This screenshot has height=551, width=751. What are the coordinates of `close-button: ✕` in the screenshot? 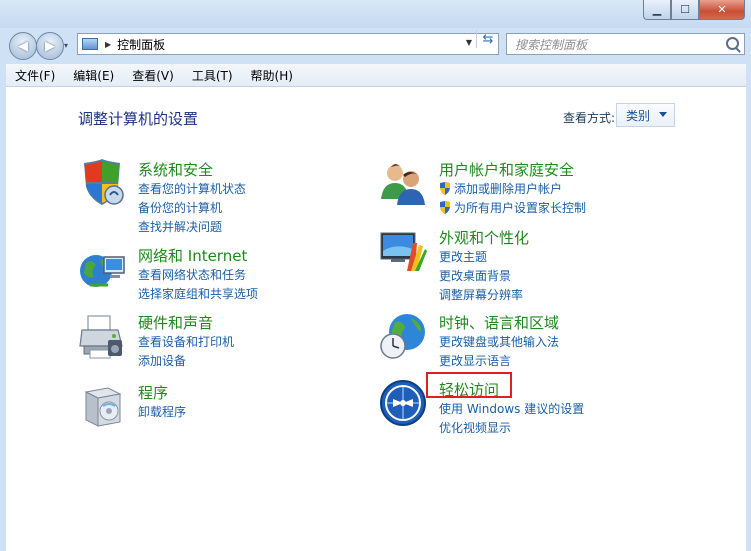 It's located at (722, 10).